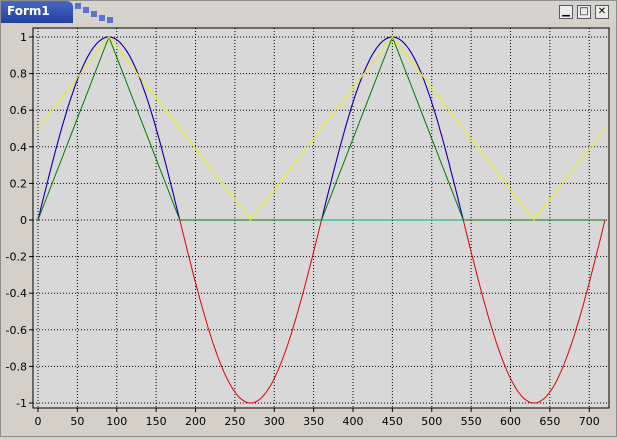 The image size is (617, 439). I want to click on x-tick-label: 50, so click(77, 421).